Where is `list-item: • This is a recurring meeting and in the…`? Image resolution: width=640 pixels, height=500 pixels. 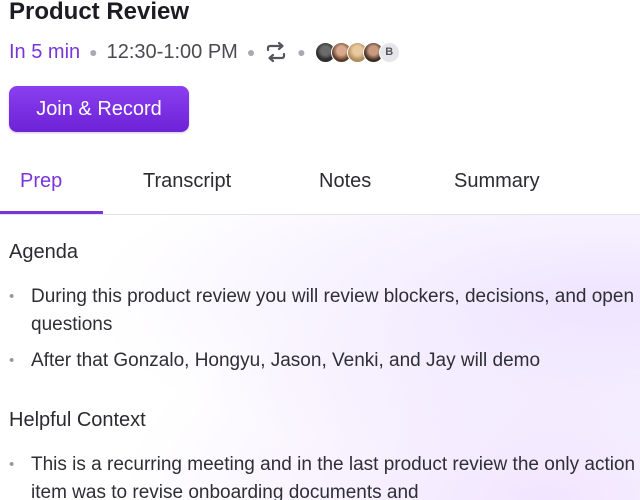 list-item: • This is a recurring meeting and in the… is located at coordinates (324, 475).